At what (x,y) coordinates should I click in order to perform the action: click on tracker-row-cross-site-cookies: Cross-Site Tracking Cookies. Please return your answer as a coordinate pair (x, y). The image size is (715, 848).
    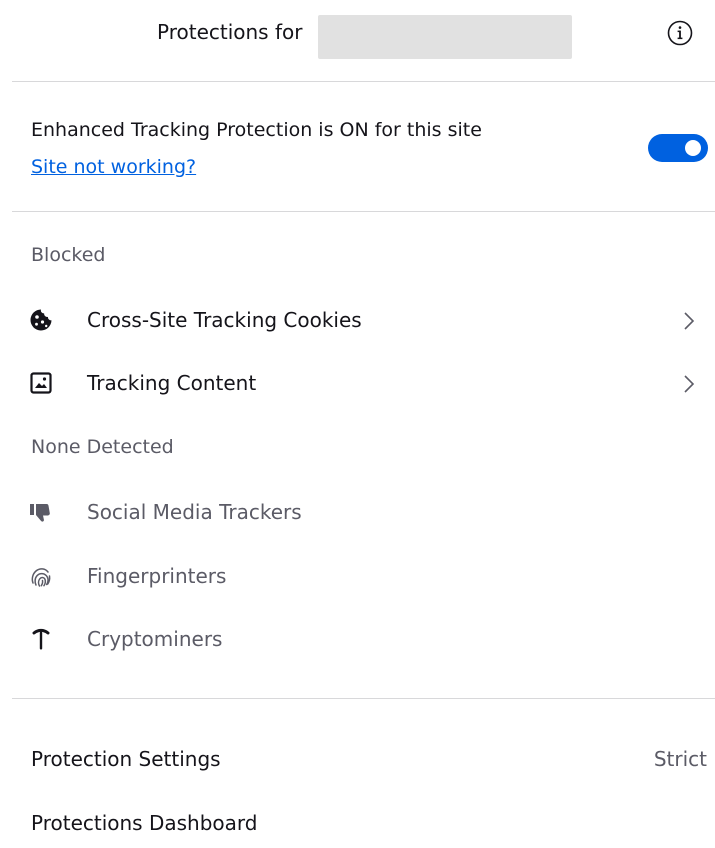
    Looking at the image, I should click on (357, 320).